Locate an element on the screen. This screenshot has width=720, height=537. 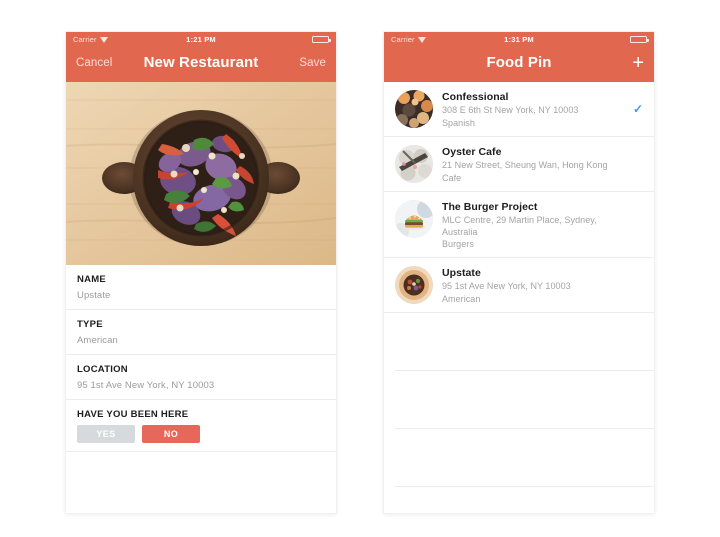
cancel-button: Cancel is located at coordinates (94, 63).